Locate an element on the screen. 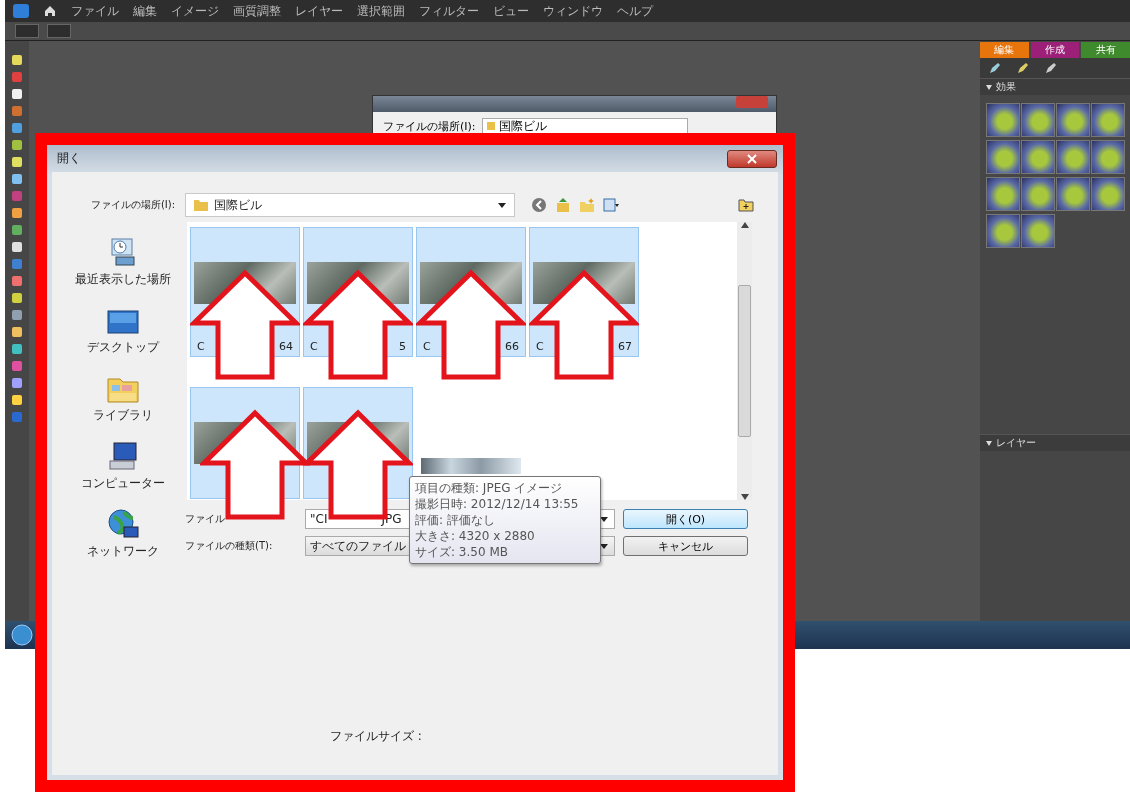 This screenshot has height=792, width=1130. menu-item: 編集 is located at coordinates (145, 11).